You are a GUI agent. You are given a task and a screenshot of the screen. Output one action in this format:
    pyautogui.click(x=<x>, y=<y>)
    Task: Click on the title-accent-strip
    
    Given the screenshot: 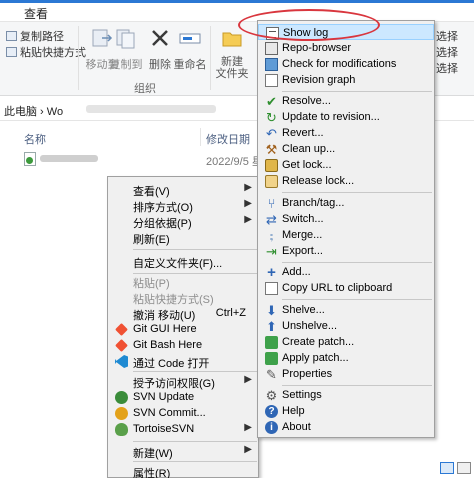 What is the action you would take?
    pyautogui.click(x=237, y=1)
    